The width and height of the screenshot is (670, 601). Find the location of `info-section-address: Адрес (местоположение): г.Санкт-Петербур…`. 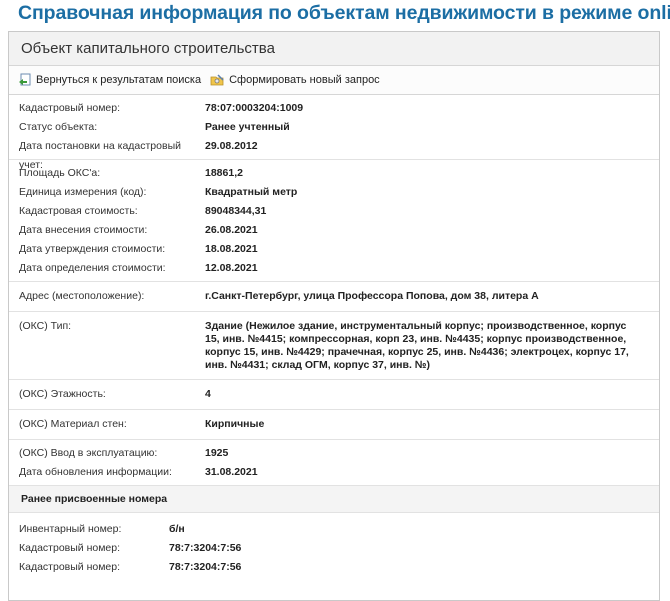

info-section-address: Адрес (местоположение): г.Санкт-Петербур… is located at coordinates (334, 297).